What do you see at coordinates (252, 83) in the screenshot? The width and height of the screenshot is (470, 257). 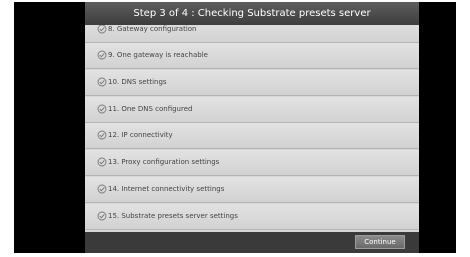 I see `list-item: 10. DNS settings` at bounding box center [252, 83].